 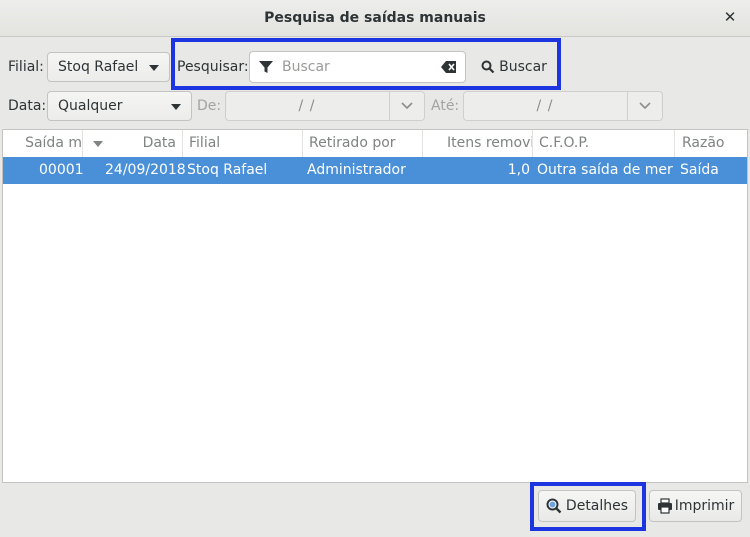 I want to click on cell-itens: 1,0, so click(x=518, y=170).